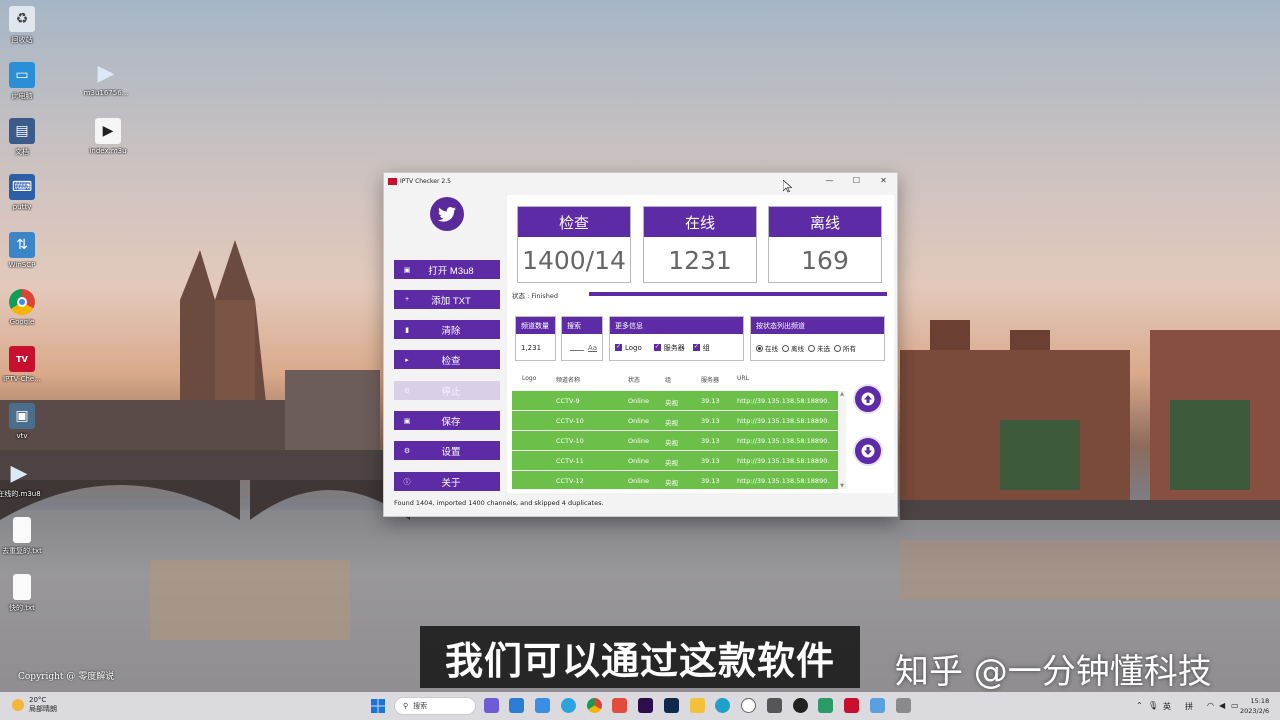  Describe the element at coordinates (26, 421) in the screenshot. I see `desktop-icon-vtv: ▣ vtv` at that location.